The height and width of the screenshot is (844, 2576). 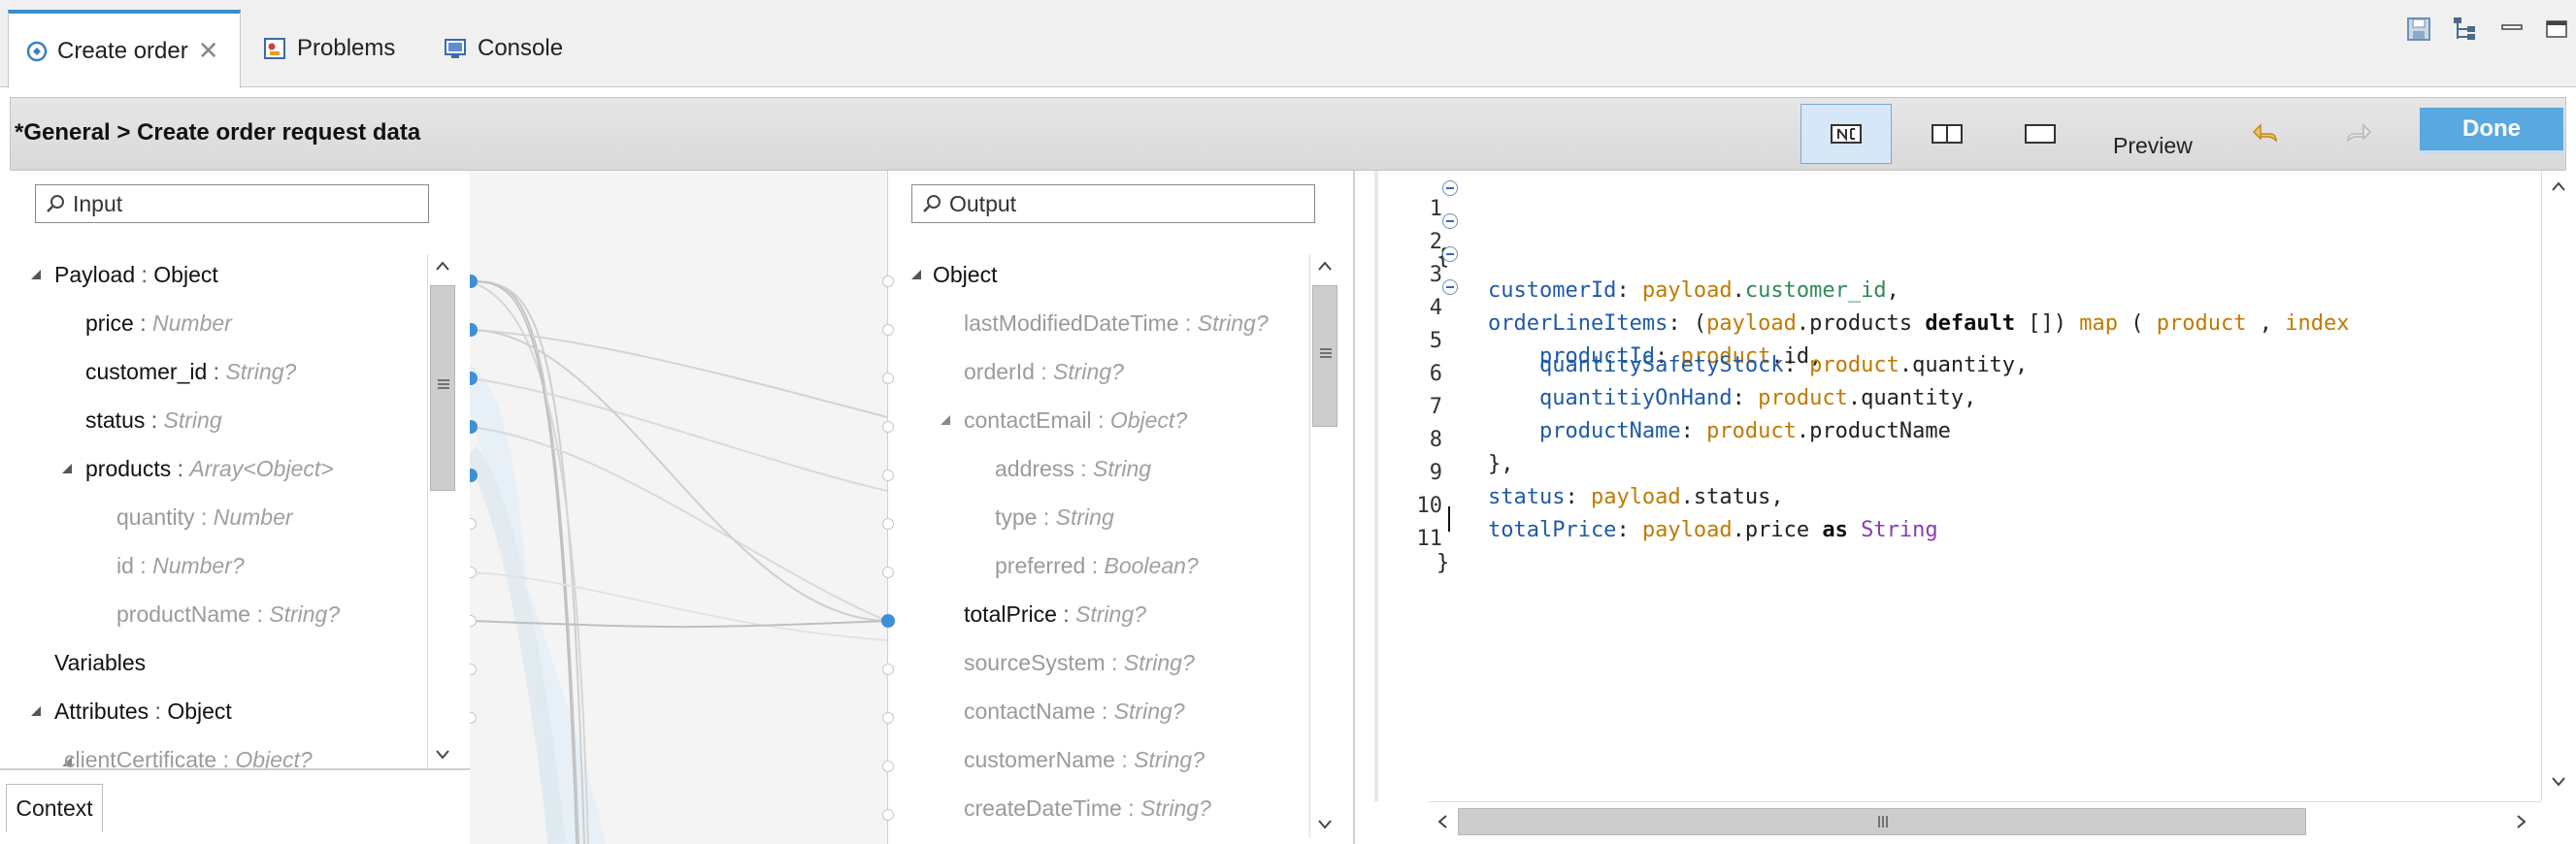 What do you see at coordinates (2521, 821) in the screenshot?
I see `scroll-right-icon` at bounding box center [2521, 821].